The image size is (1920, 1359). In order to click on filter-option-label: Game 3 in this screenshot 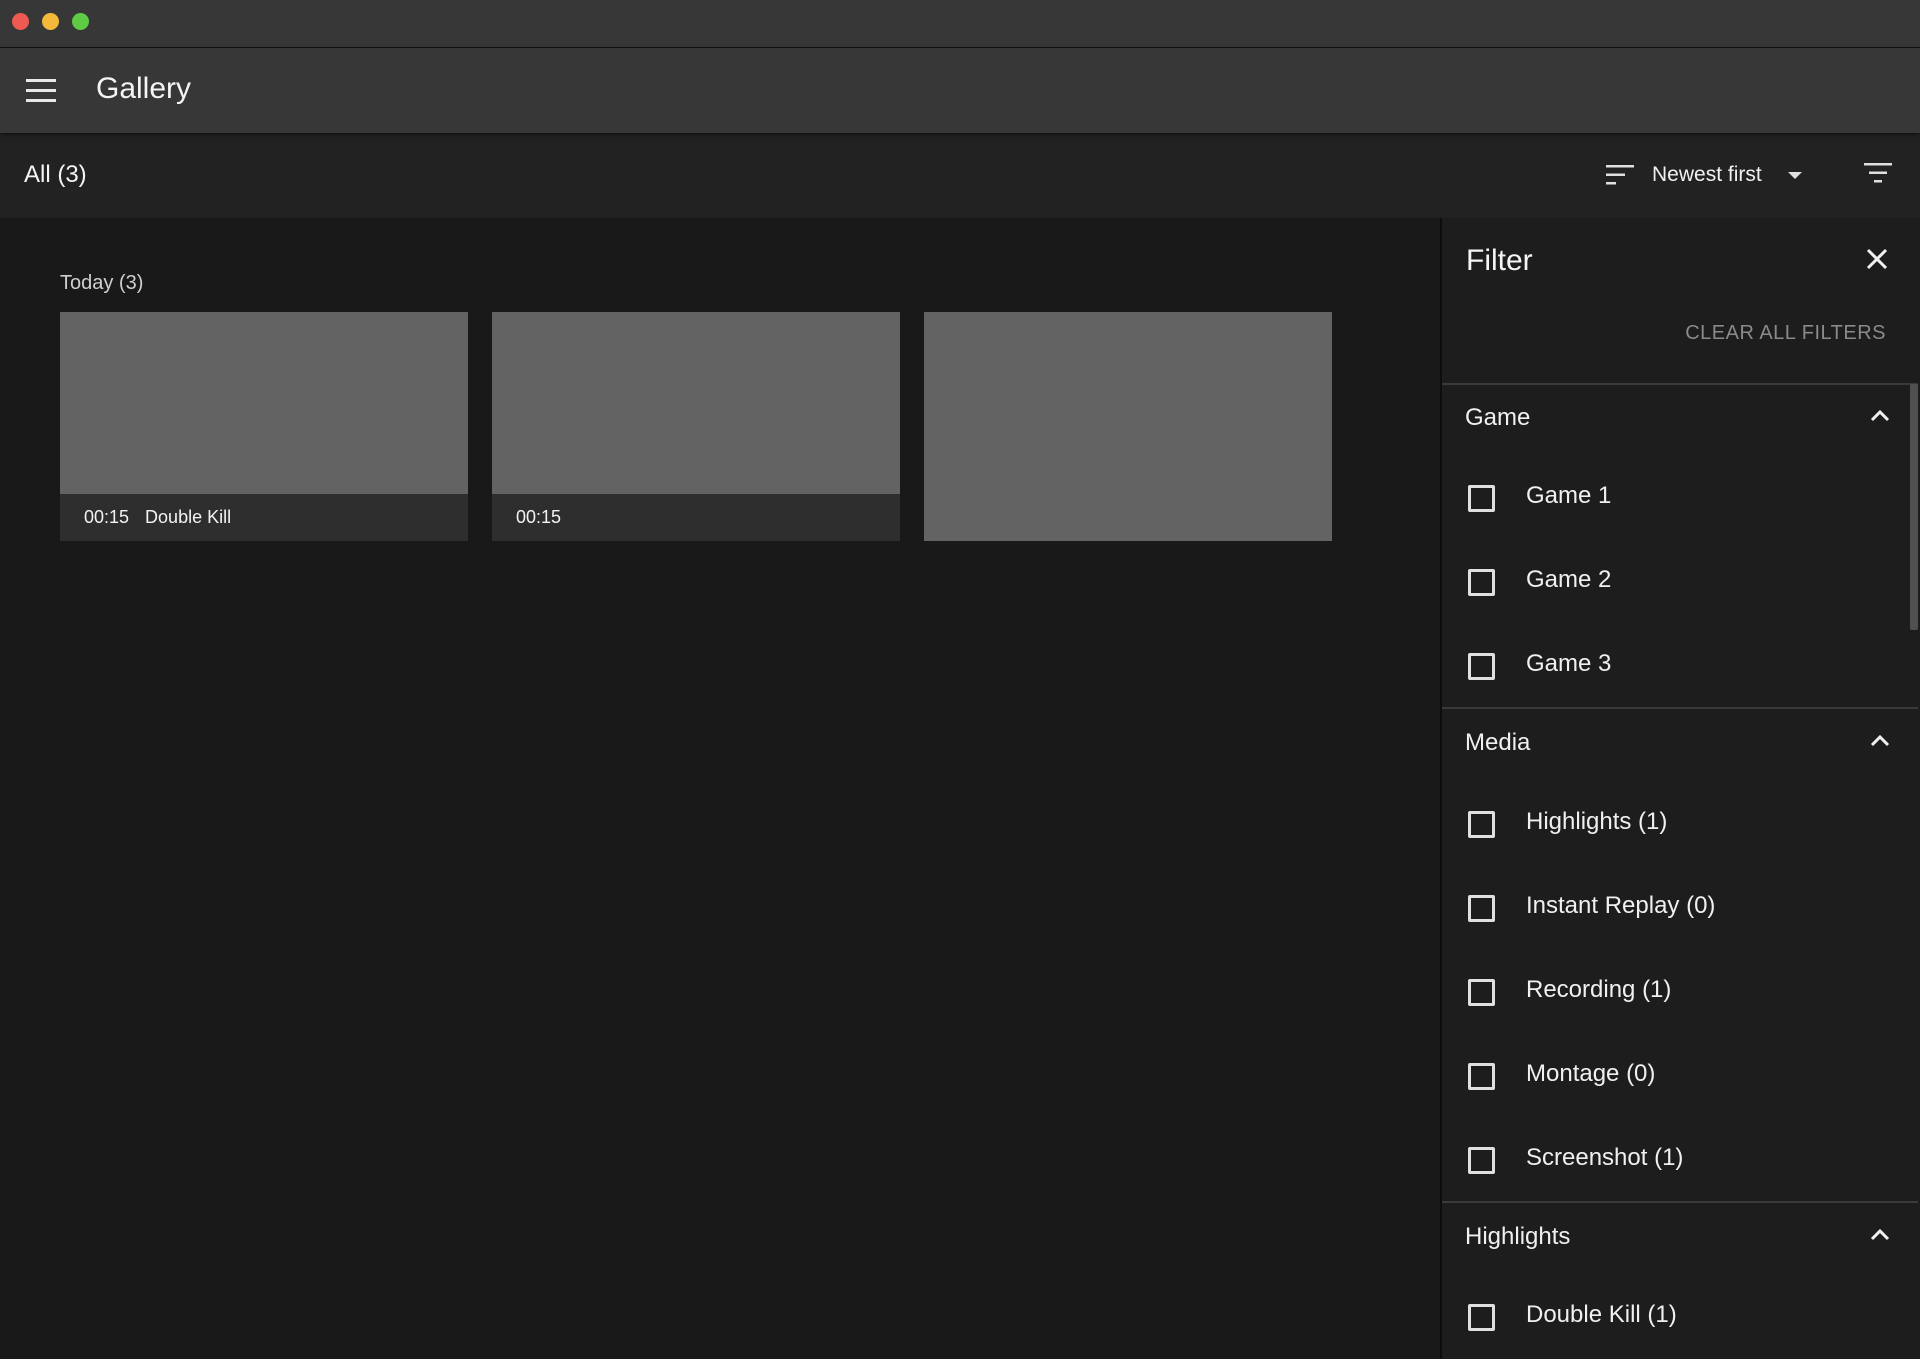, I will do `click(1569, 663)`.